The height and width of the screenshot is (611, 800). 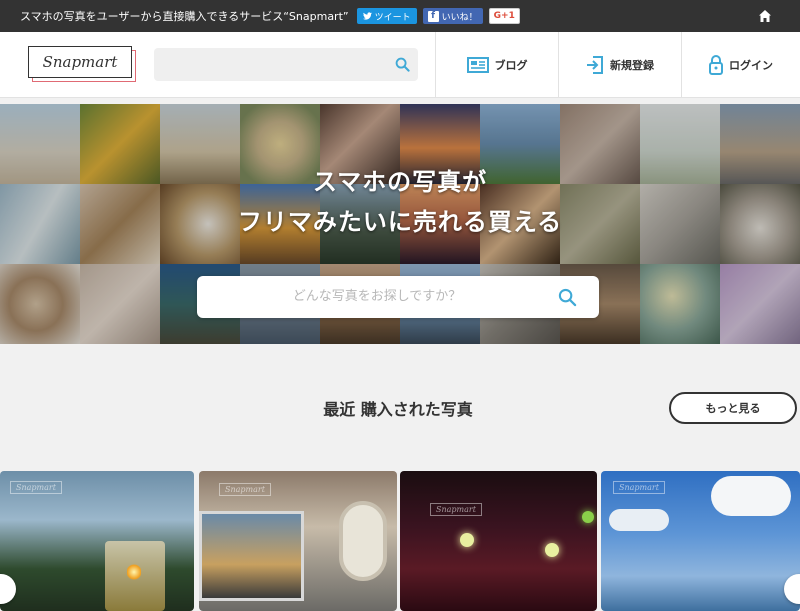 I want to click on nav-blog-label: ブログ, so click(x=511, y=65).